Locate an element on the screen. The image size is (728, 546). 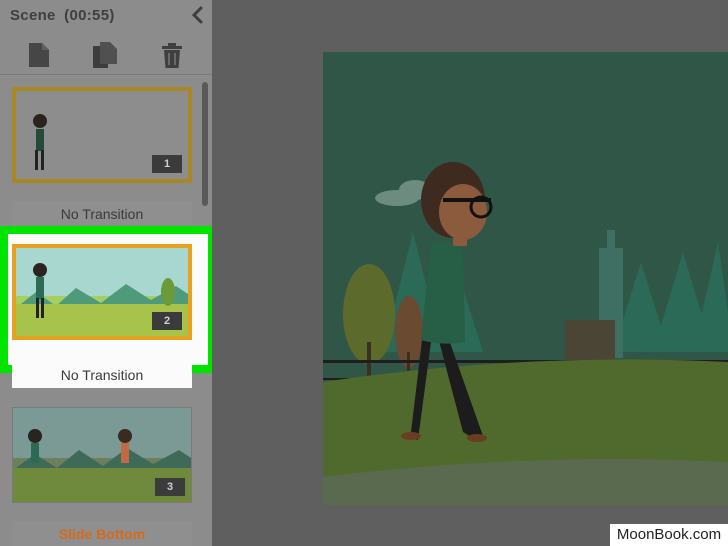
scene-number-badge: 1 is located at coordinates (167, 164).